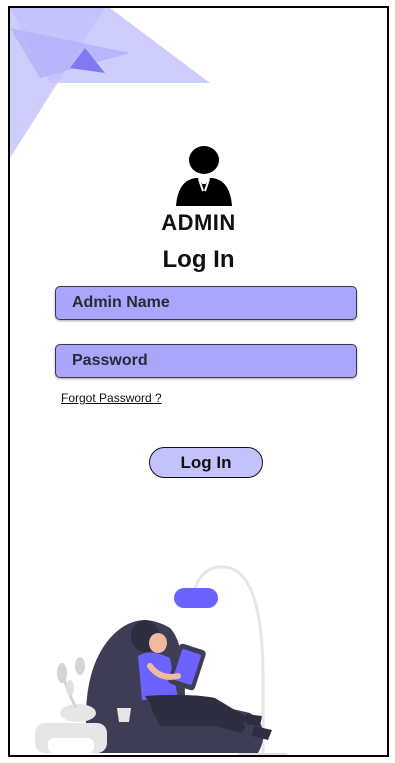 Image resolution: width=395 pixels, height=763 pixels. Describe the element at coordinates (198, 222) in the screenshot. I see `role-title: ADMIN` at that location.